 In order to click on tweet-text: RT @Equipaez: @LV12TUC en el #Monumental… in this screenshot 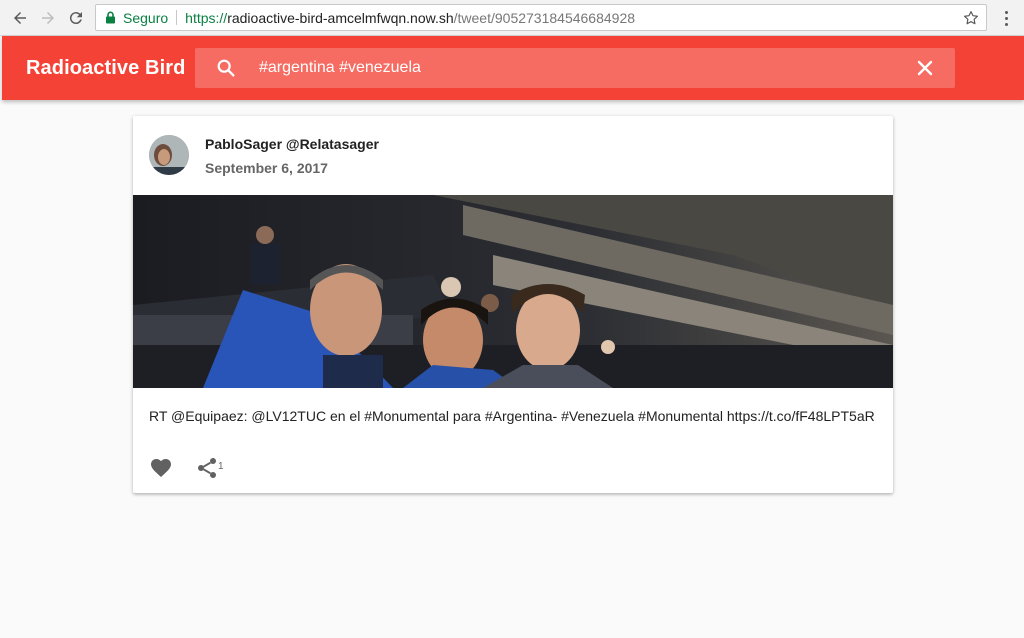, I will do `click(512, 416)`.